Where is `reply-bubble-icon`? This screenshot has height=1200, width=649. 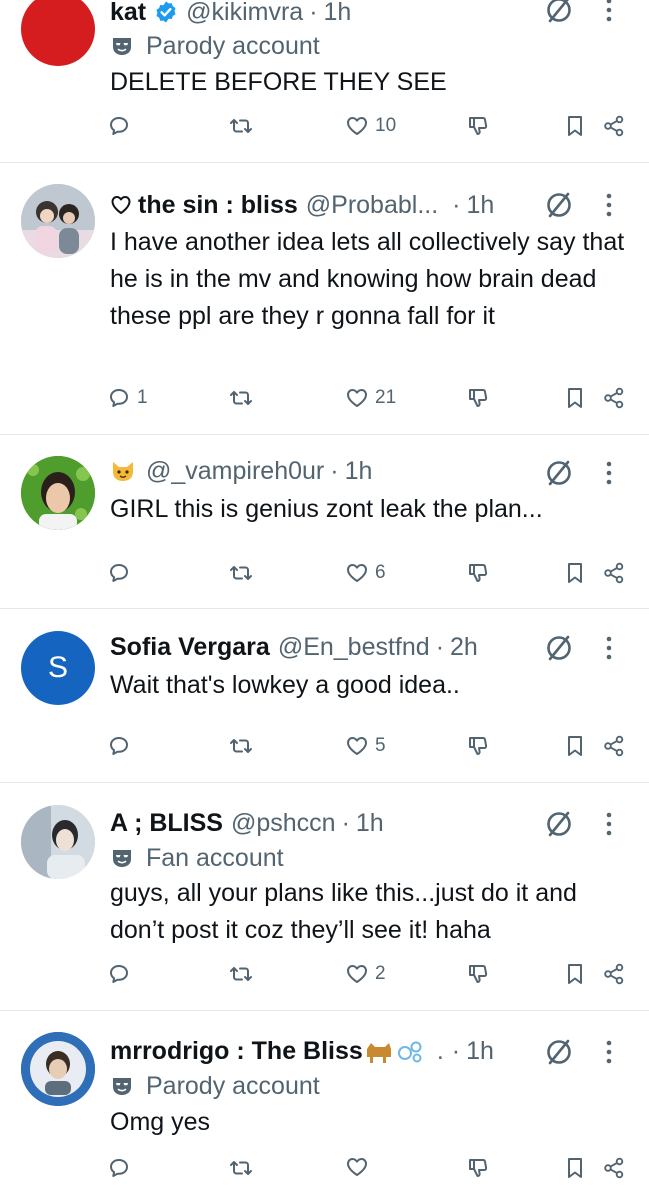 reply-bubble-icon is located at coordinates (119, 974).